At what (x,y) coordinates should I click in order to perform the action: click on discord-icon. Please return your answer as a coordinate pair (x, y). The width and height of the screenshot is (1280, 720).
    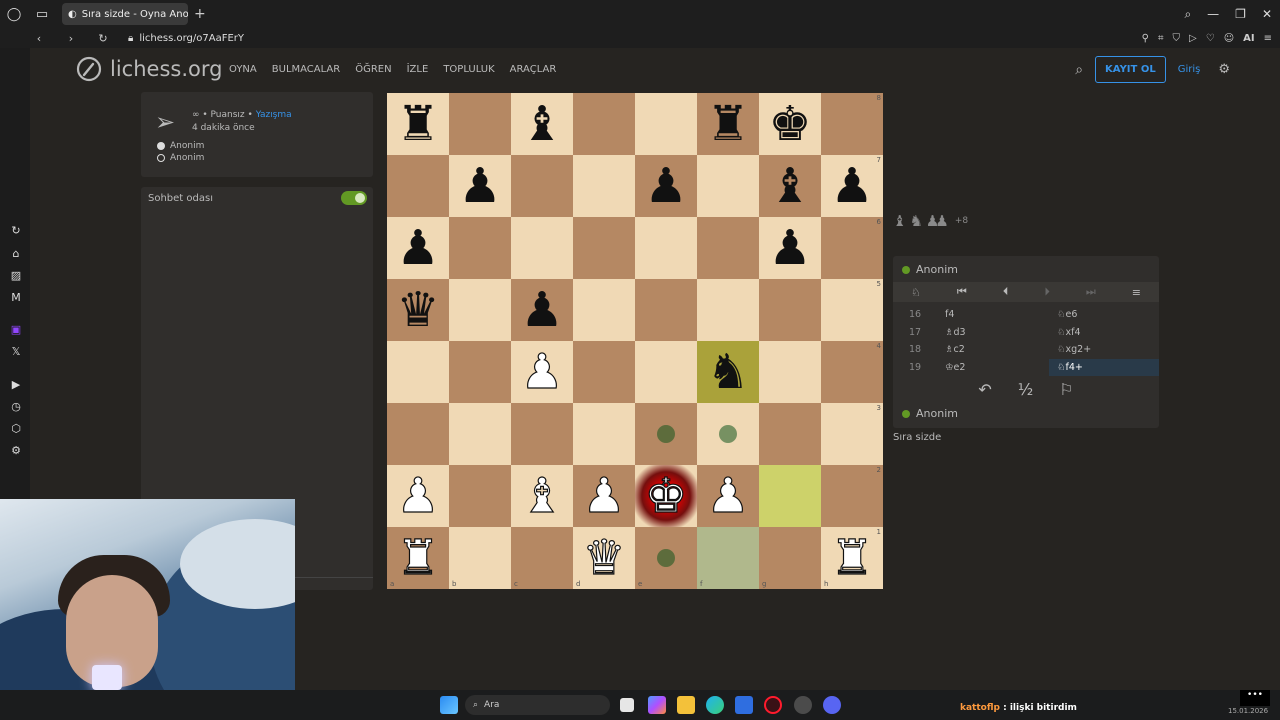
    Looking at the image, I should click on (832, 705).